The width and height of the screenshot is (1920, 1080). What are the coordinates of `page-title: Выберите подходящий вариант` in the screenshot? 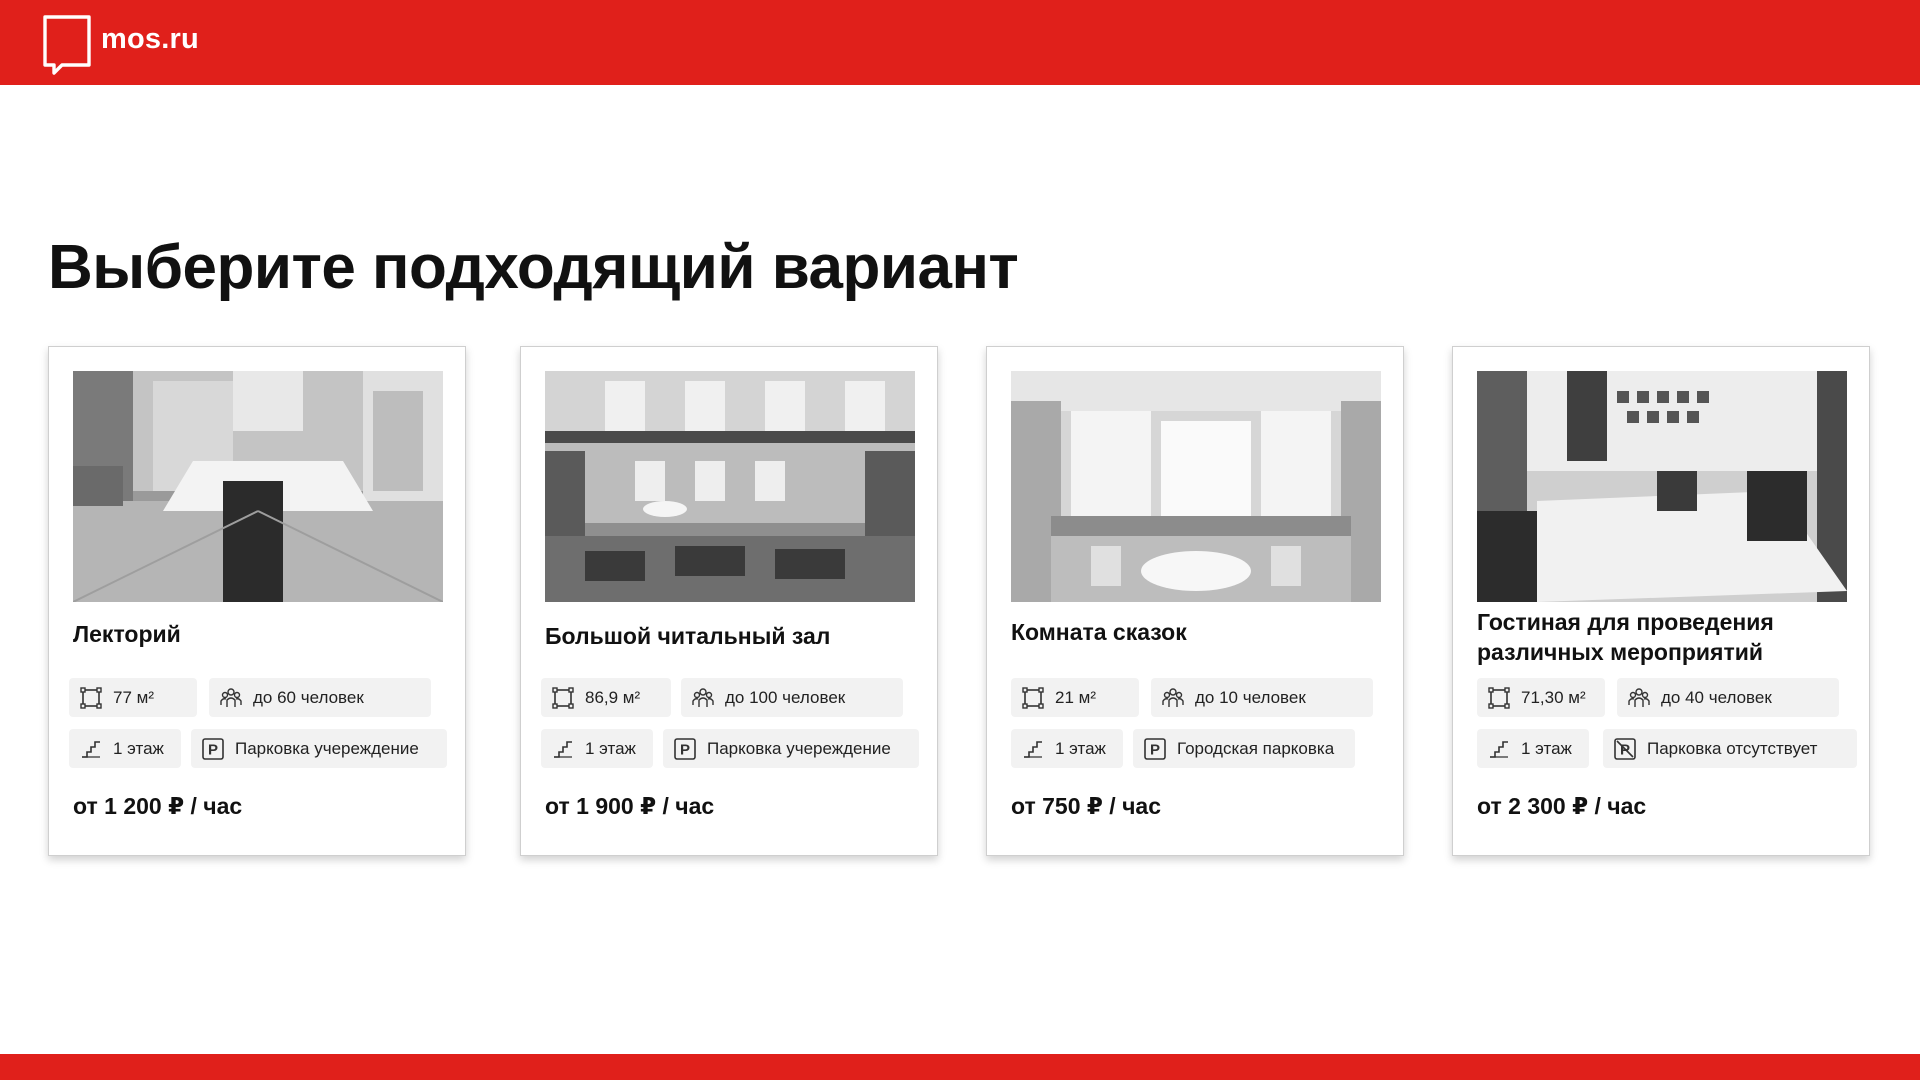 It's located at (533, 267).